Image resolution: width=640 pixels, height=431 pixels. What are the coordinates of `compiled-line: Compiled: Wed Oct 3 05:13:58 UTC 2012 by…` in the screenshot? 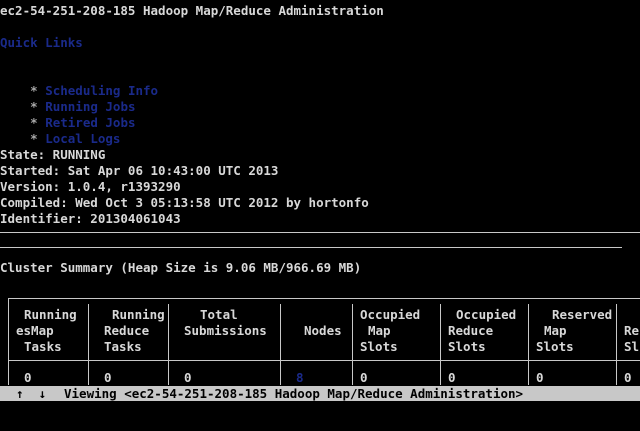 It's located at (184, 202).